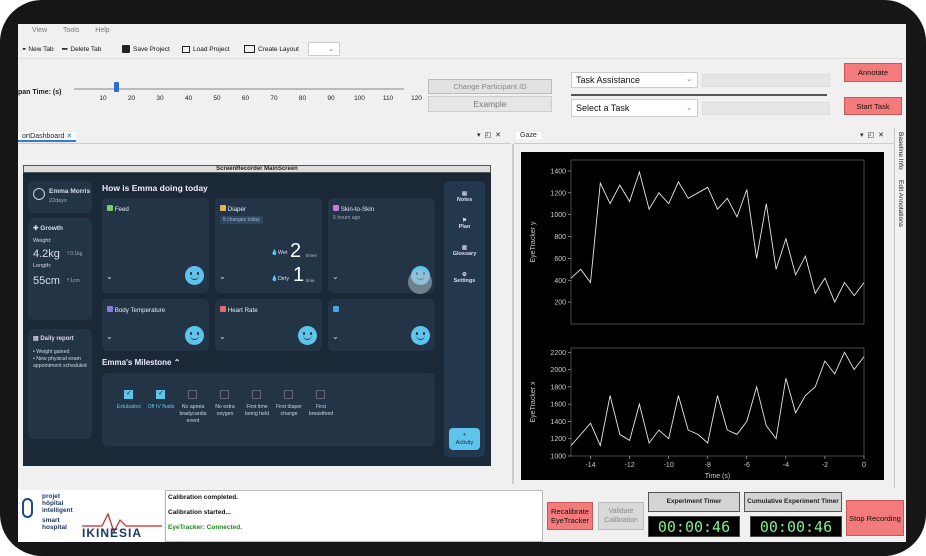 The height and width of the screenshot is (556, 926). Describe the element at coordinates (694, 526) in the screenshot. I see `experiment-timer: 00:00:46` at that location.